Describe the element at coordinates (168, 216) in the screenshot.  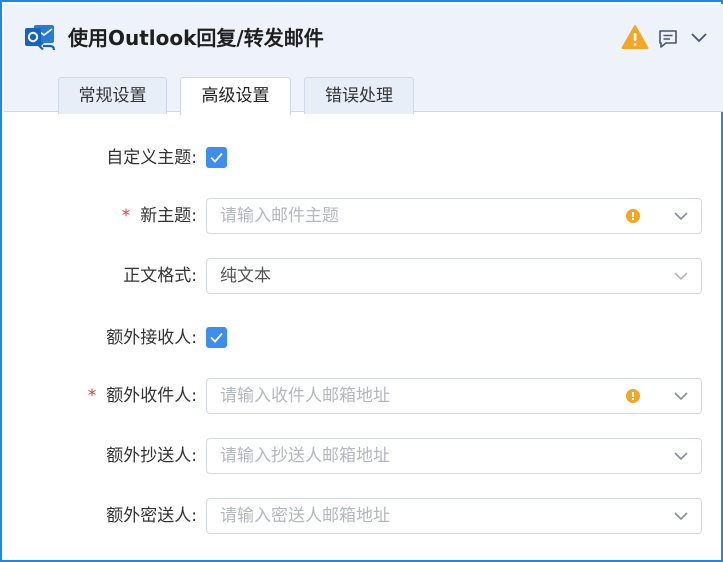
I see `new-subject-label-text: 新主题:` at that location.